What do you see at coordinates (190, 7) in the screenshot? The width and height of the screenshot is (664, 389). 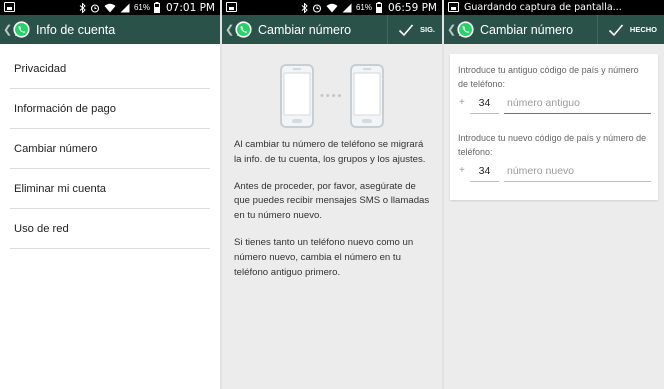 I see `status-time: 07:01 PM` at bounding box center [190, 7].